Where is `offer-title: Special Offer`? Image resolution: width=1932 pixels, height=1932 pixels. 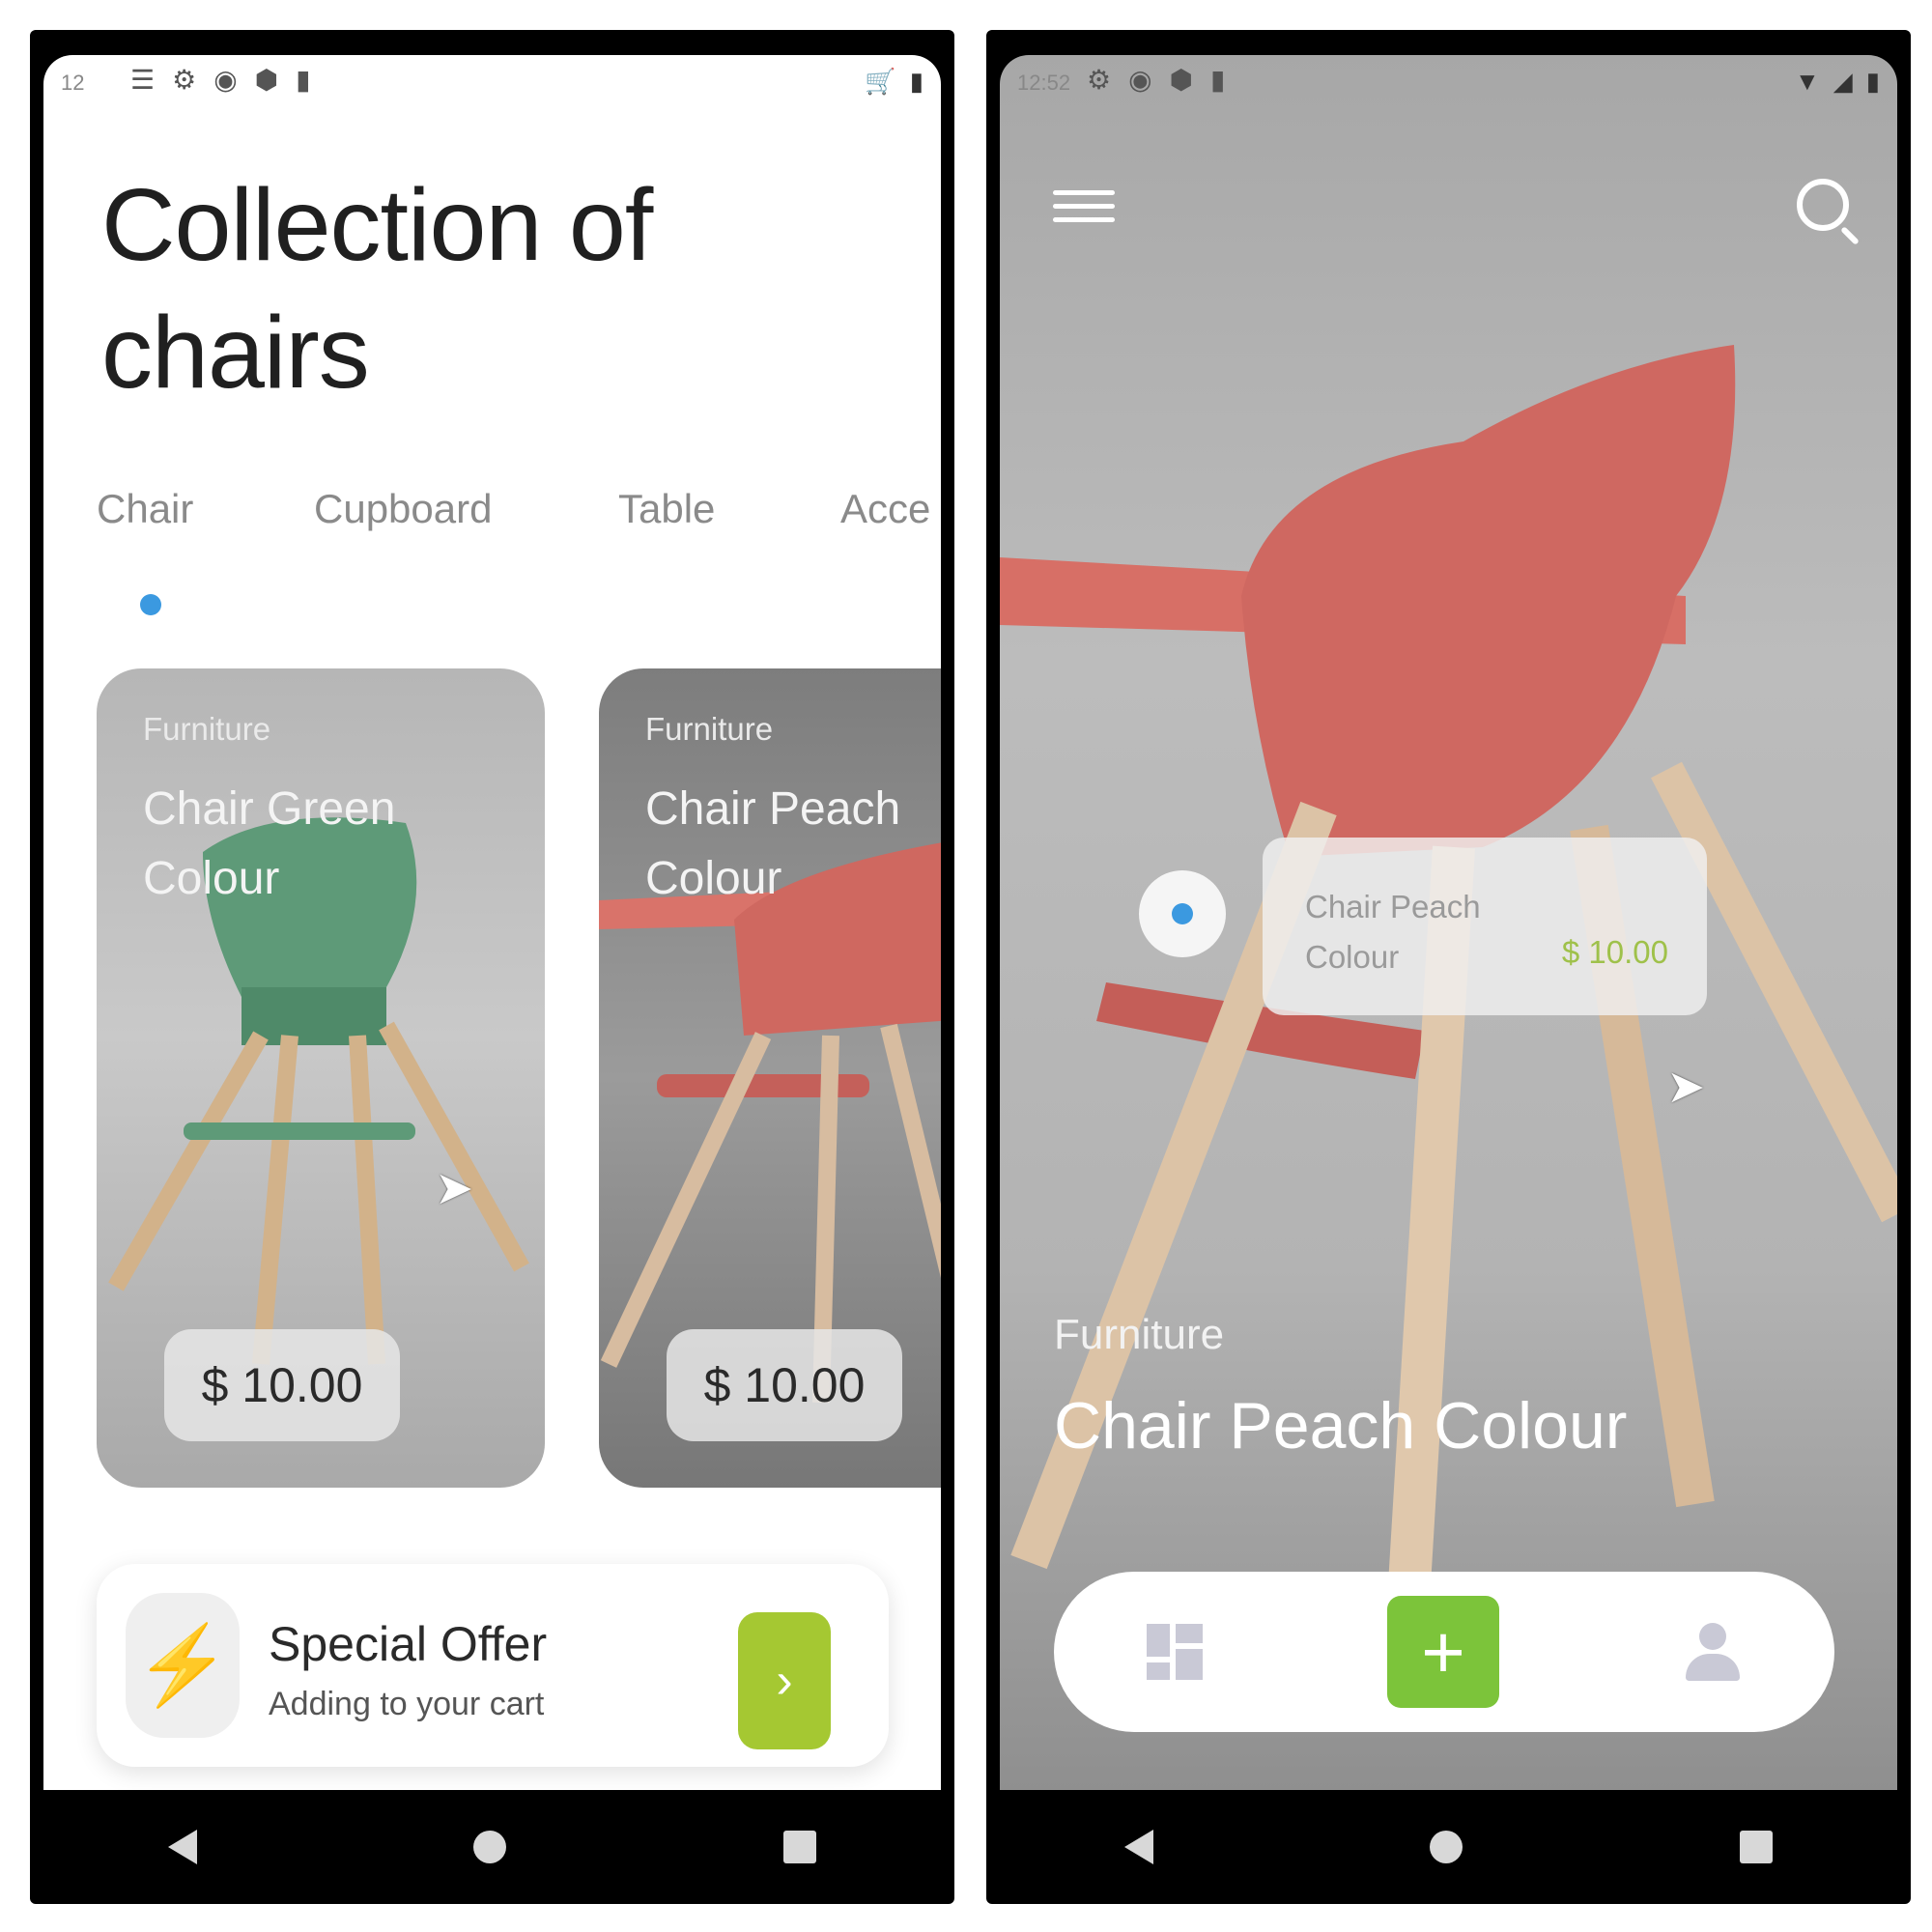 offer-title: Special Offer is located at coordinates (408, 1644).